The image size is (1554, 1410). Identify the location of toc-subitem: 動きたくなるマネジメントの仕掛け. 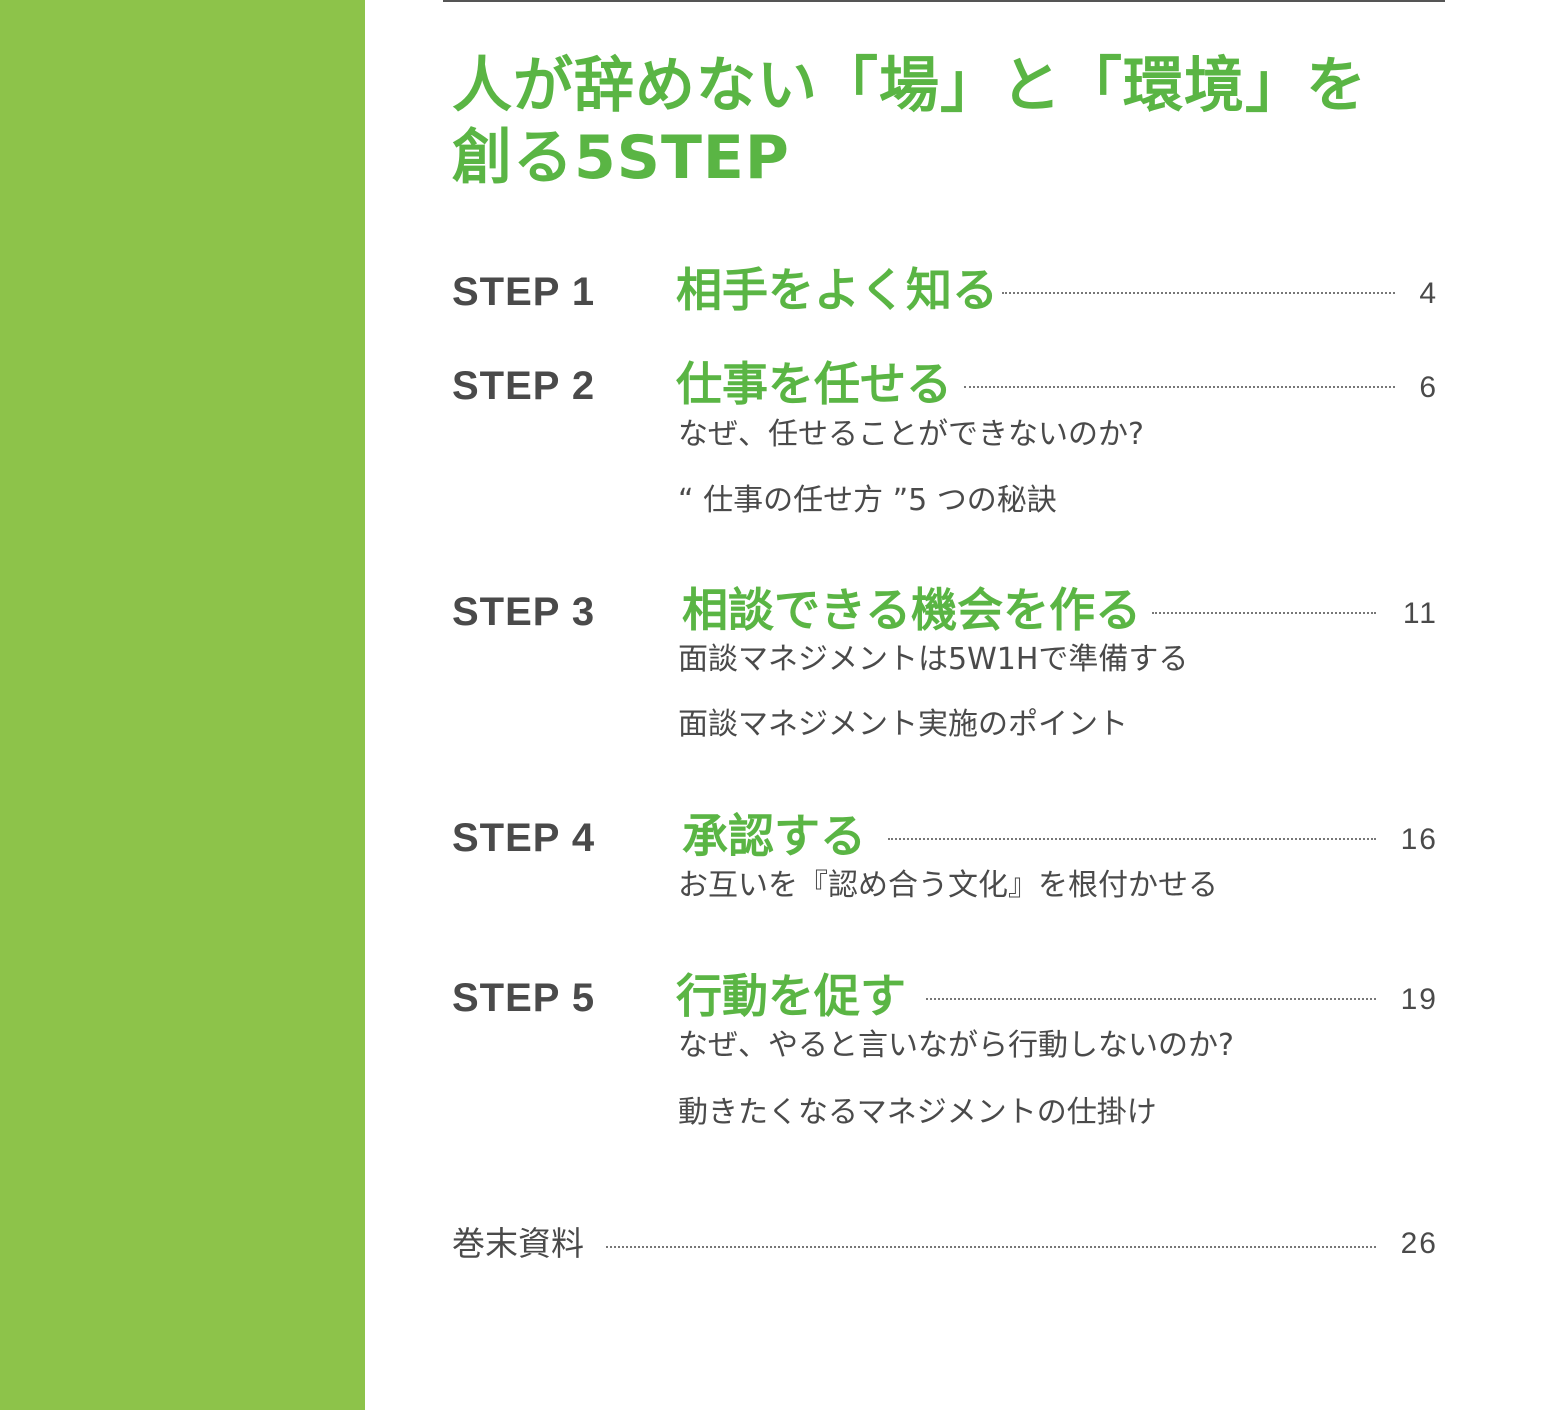
(917, 1113).